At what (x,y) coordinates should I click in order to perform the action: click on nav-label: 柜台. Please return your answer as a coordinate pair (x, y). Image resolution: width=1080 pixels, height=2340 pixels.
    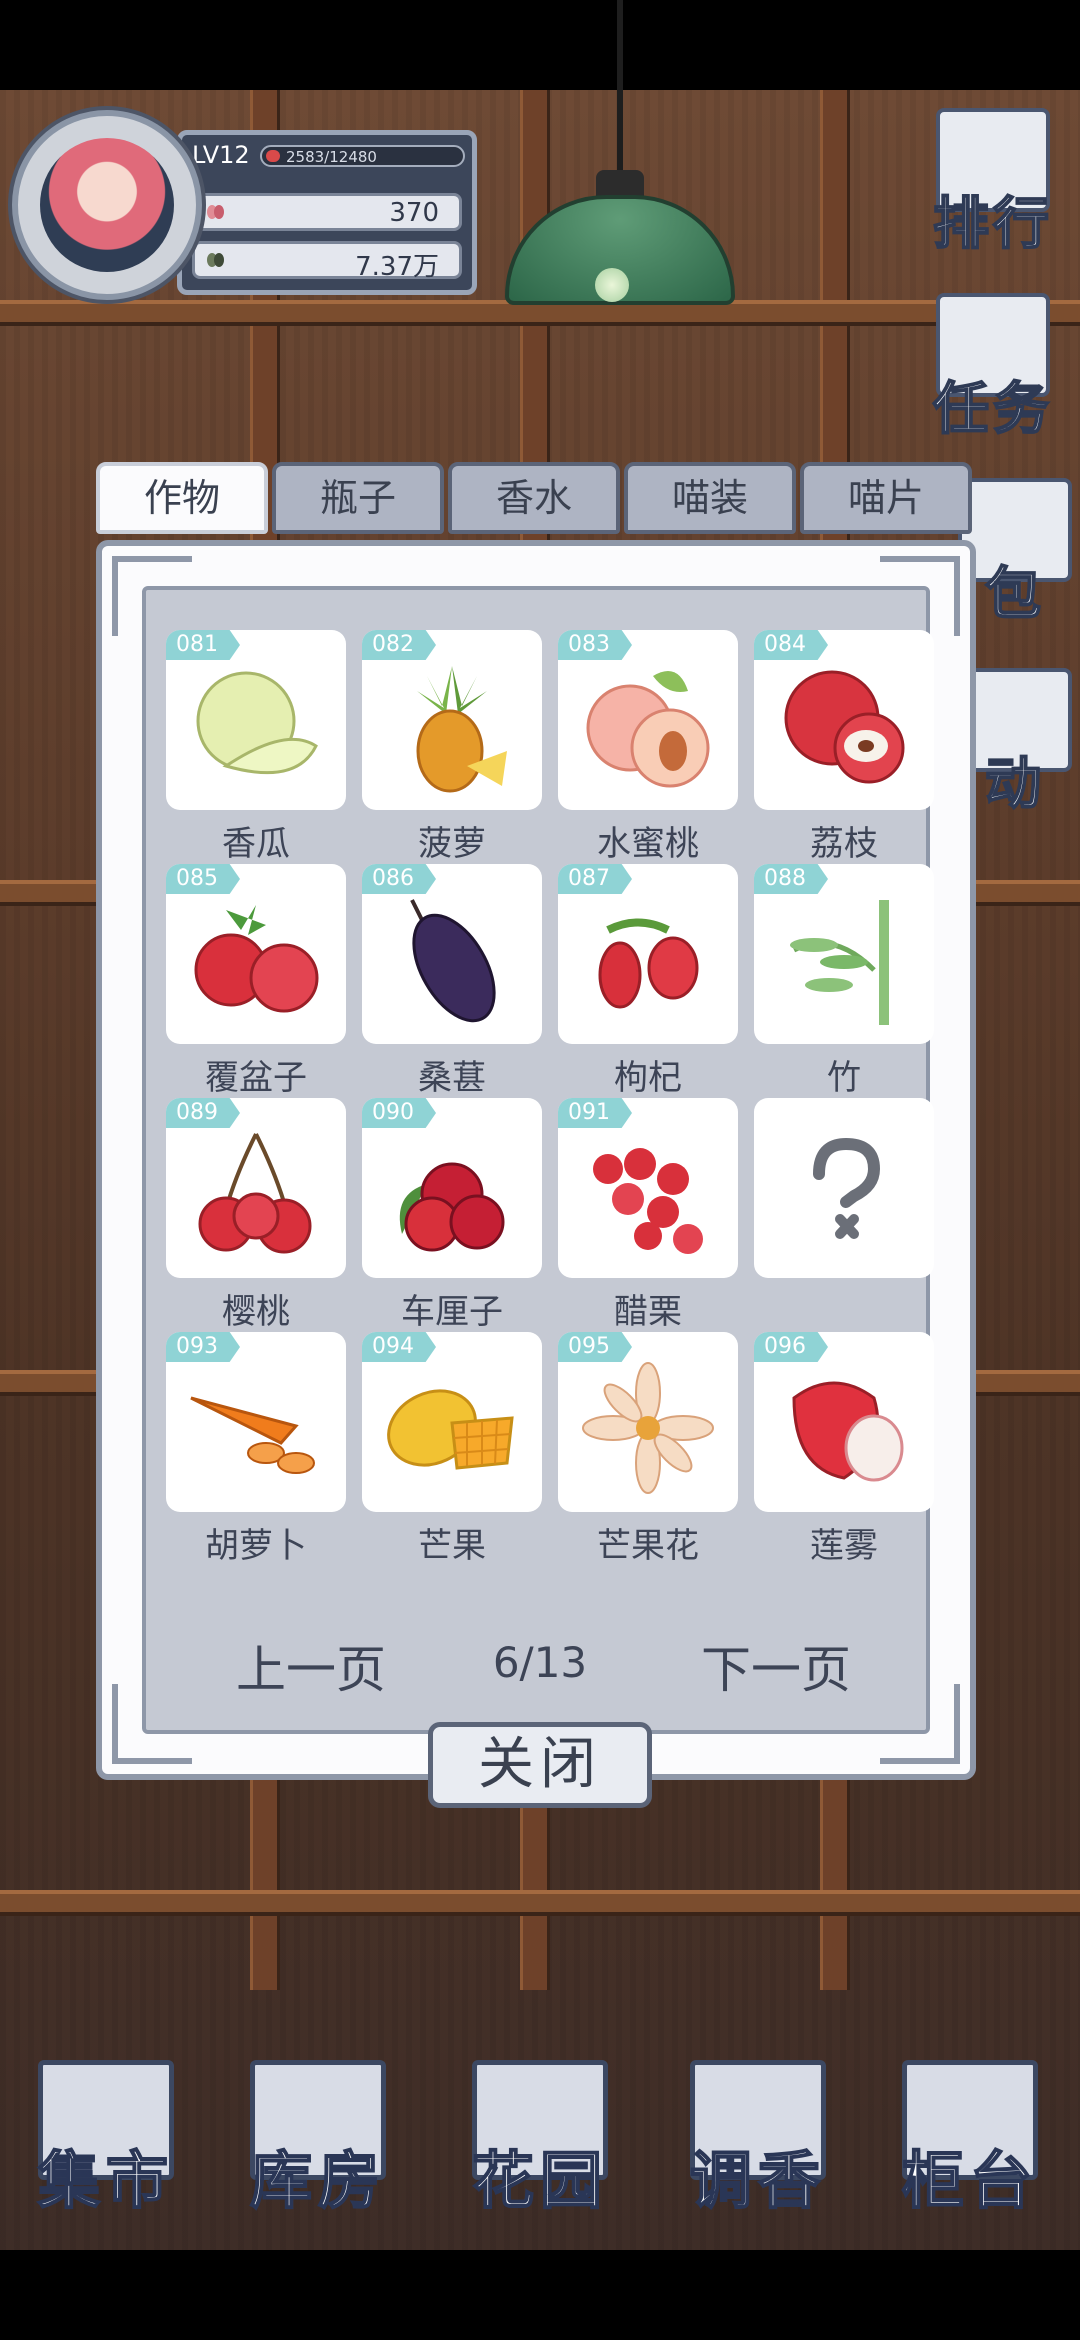
    Looking at the image, I should click on (969, 2180).